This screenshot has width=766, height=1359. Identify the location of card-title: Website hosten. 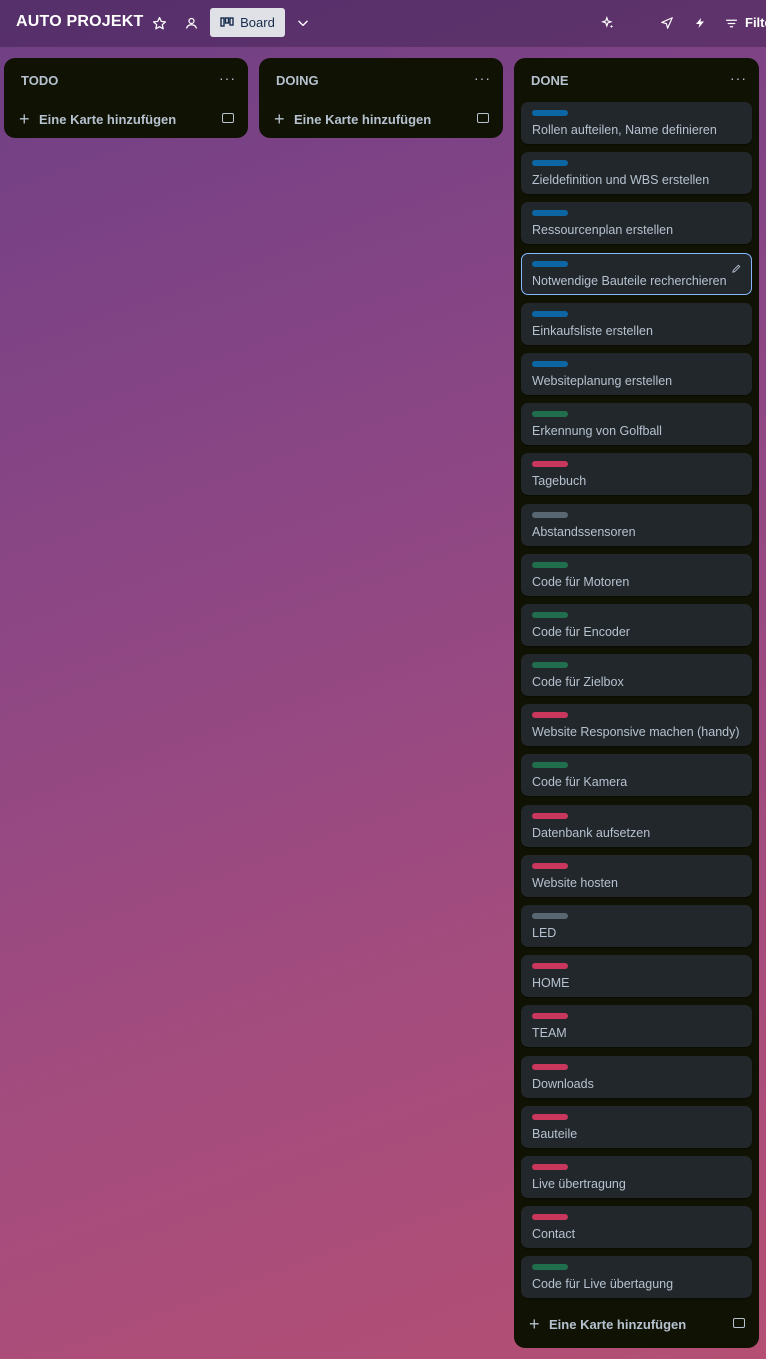
(575, 882).